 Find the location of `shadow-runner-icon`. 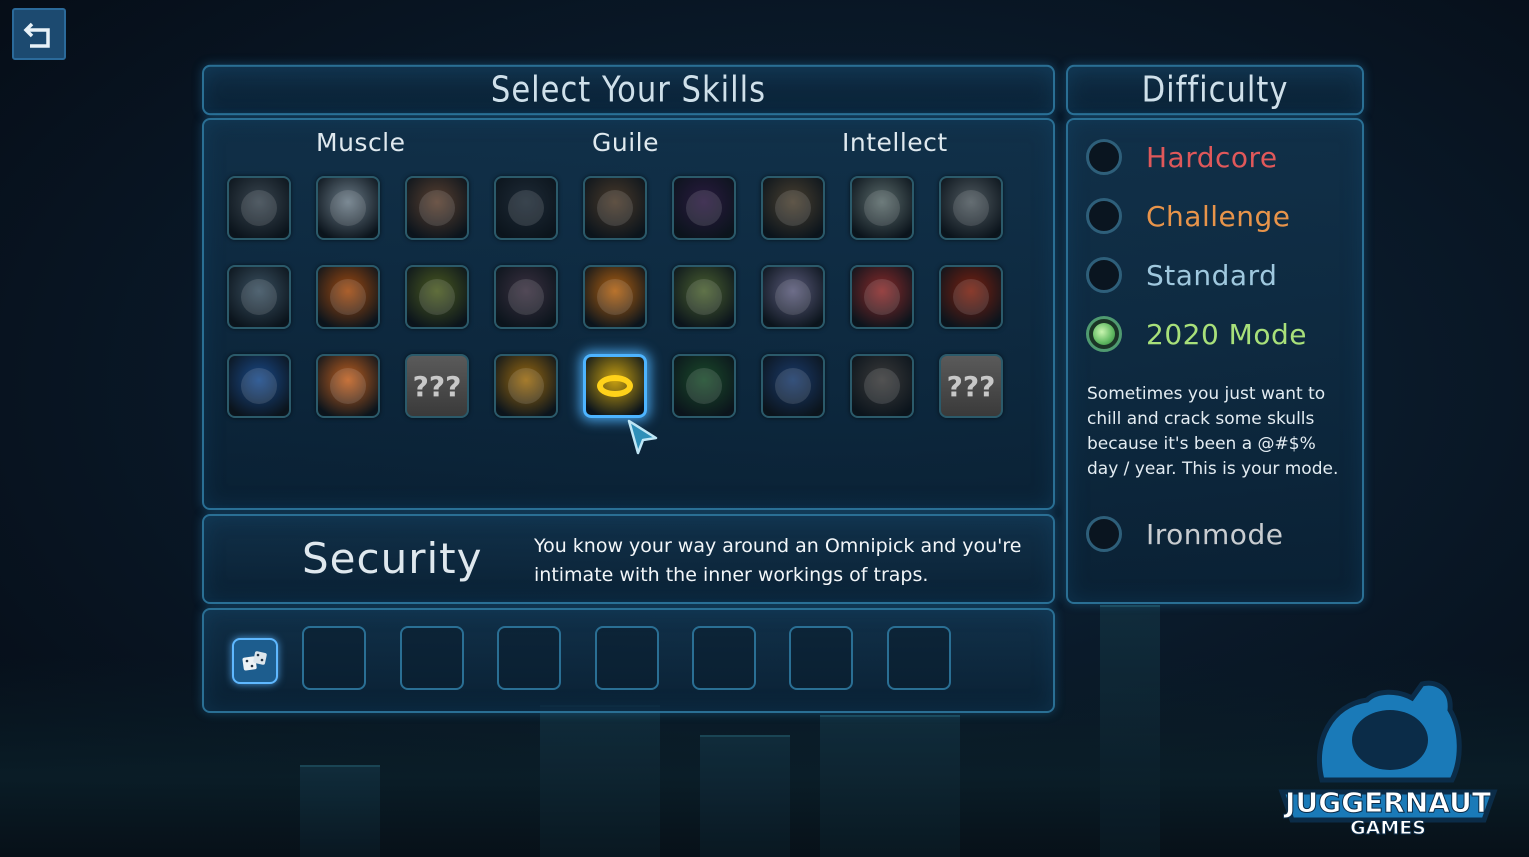

shadow-runner-icon is located at coordinates (704, 386).